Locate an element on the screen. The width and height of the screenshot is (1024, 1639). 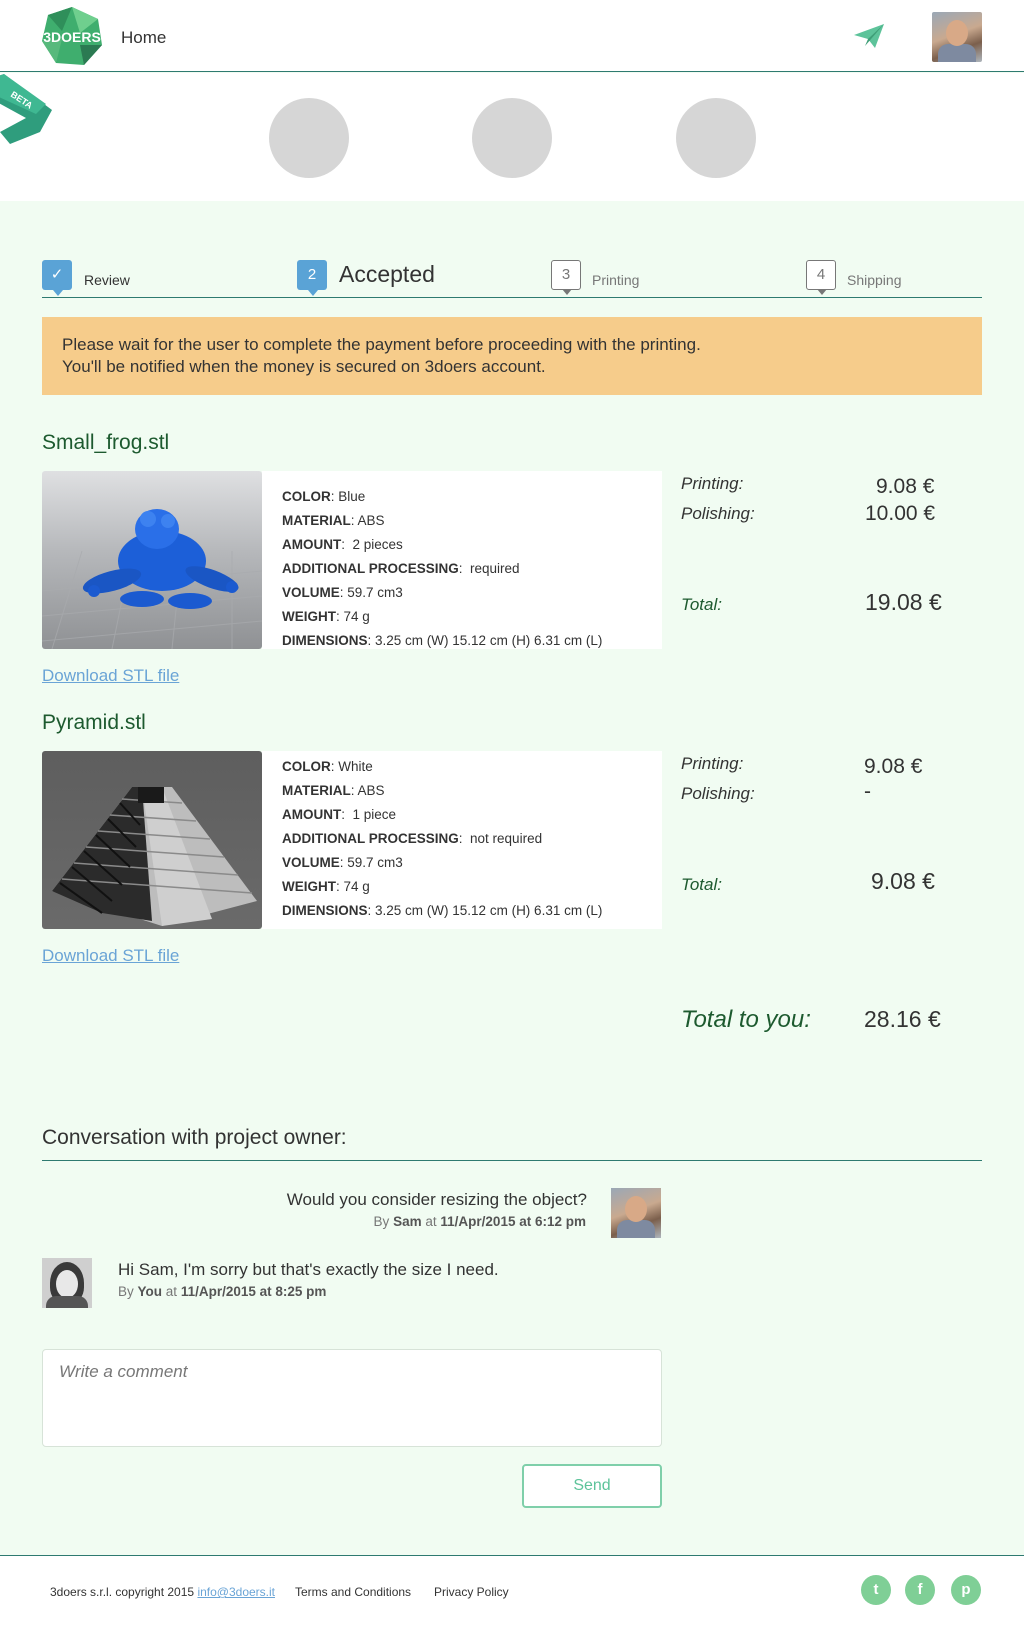
conversation-title: Conversation with project owner: is located at coordinates (194, 1137).